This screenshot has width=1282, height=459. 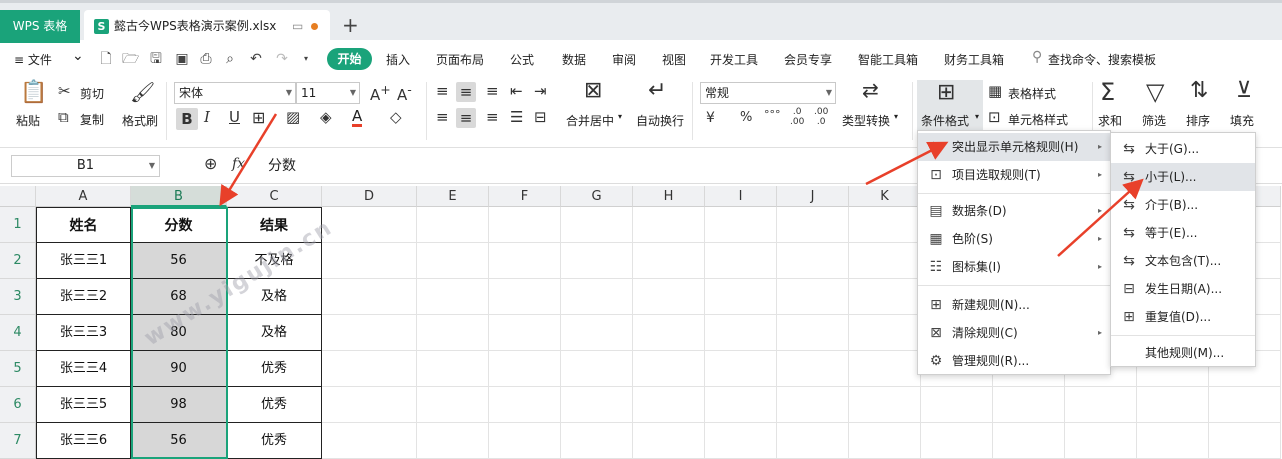 I want to click on table-cell: 张三三3, so click(x=83, y=333).